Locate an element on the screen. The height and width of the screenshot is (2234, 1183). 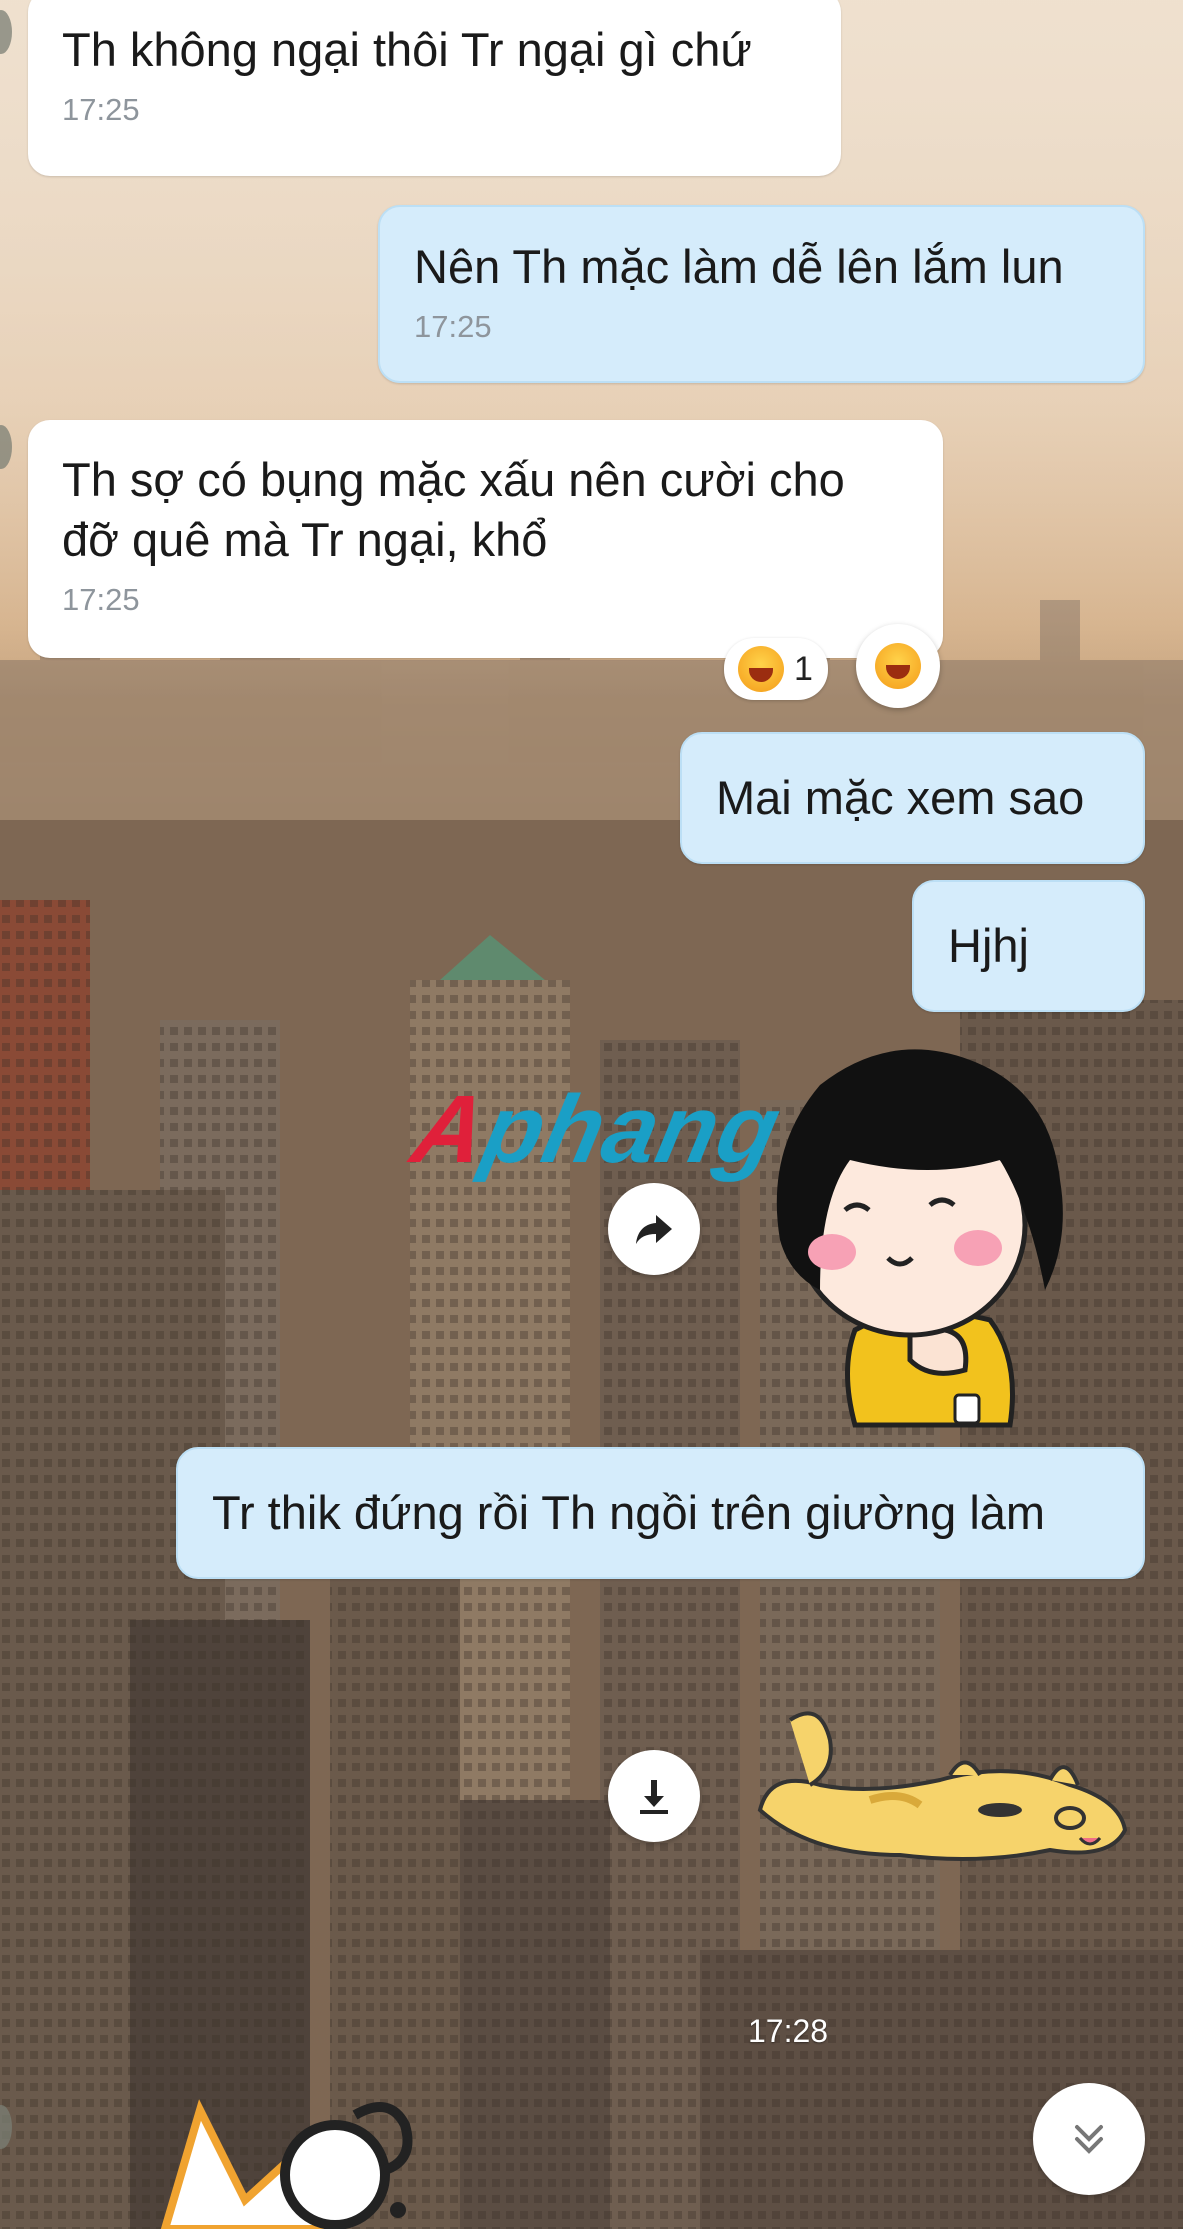
reaction-count-badge: 1 is located at coordinates (776, 669).